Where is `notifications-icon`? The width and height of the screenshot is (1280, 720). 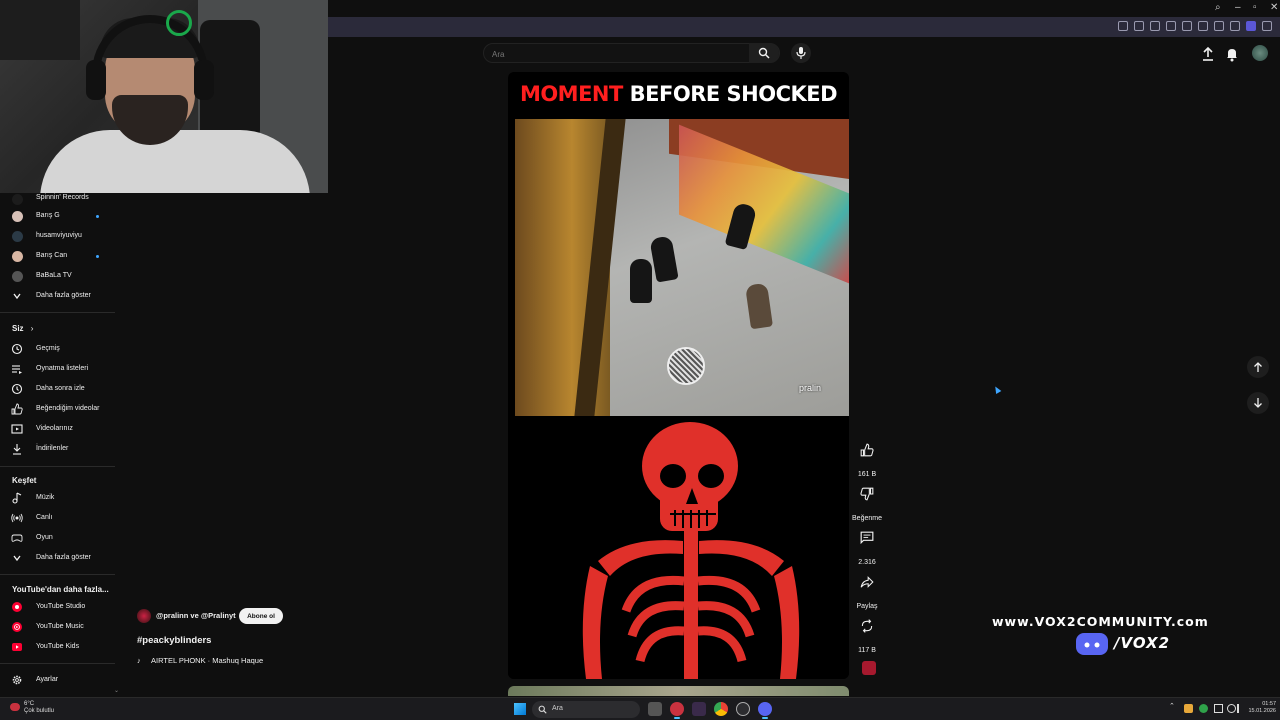 notifications-icon is located at coordinates (1232, 54).